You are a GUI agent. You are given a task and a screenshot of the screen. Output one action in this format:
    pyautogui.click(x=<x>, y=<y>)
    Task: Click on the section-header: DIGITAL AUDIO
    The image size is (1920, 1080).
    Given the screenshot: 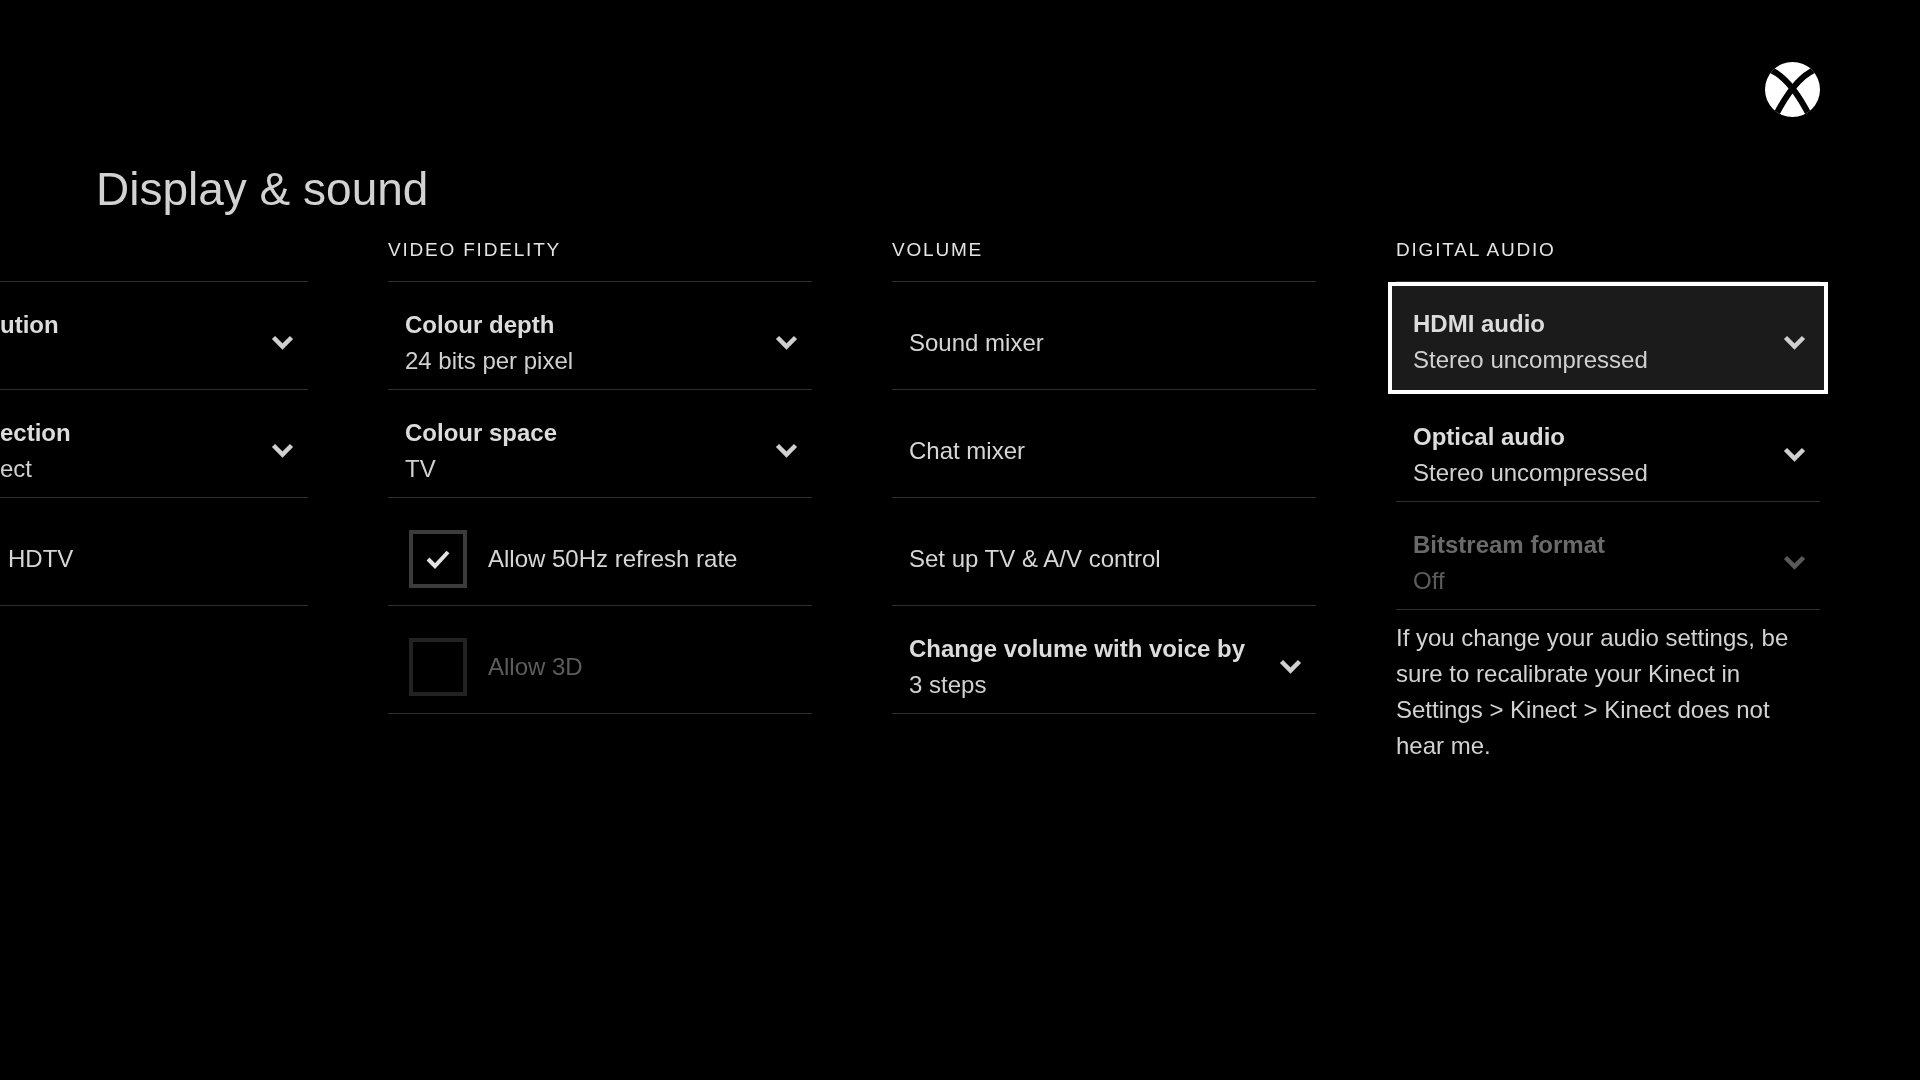 What is the action you would take?
    pyautogui.click(x=1476, y=250)
    